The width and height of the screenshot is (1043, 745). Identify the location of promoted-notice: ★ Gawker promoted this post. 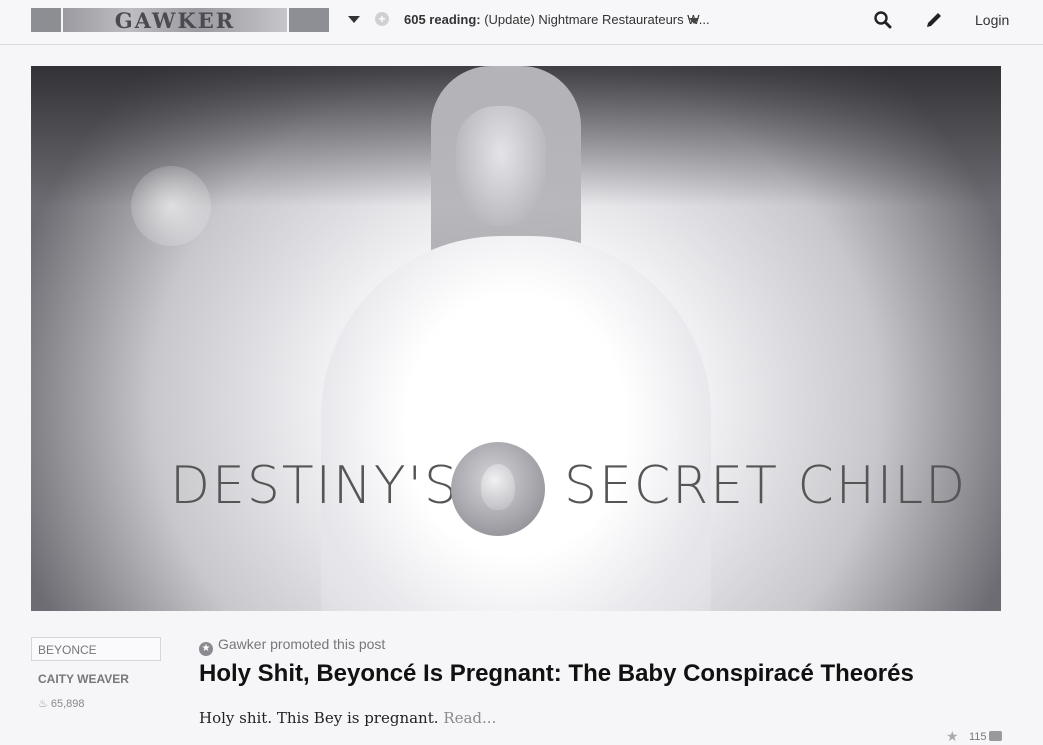
(292, 646).